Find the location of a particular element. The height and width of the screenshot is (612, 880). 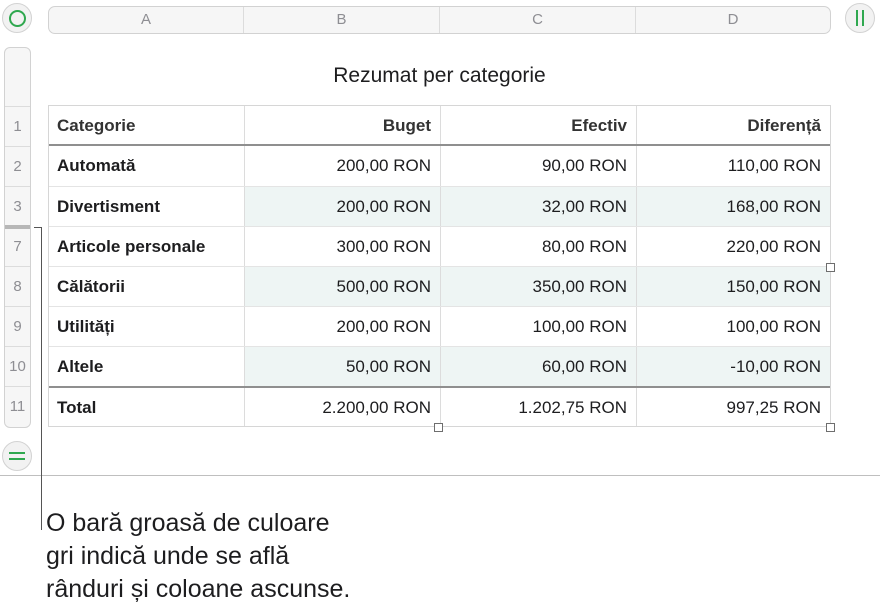

table-cell: 80,00 RON is located at coordinates (538, 246).